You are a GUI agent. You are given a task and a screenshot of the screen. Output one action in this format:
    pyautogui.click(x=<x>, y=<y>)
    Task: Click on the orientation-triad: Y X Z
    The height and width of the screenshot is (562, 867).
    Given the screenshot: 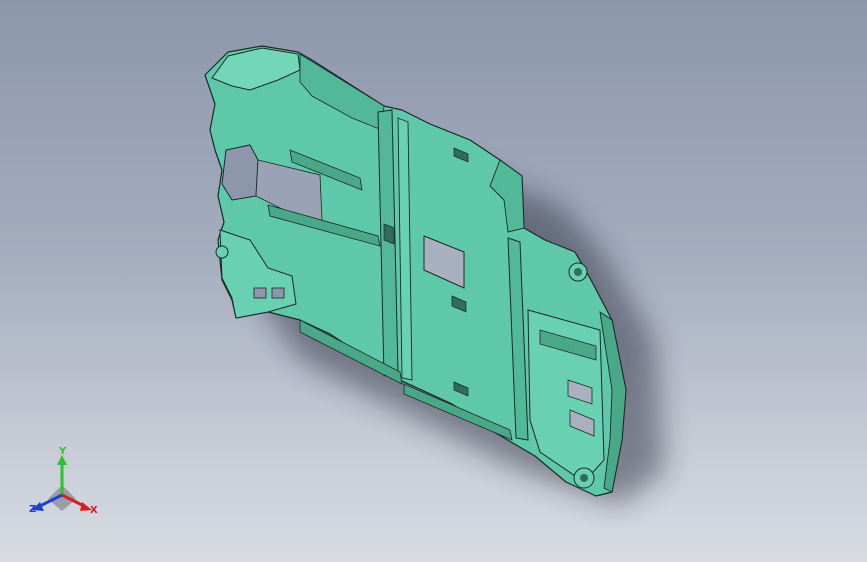 What is the action you would take?
    pyautogui.click(x=65, y=485)
    